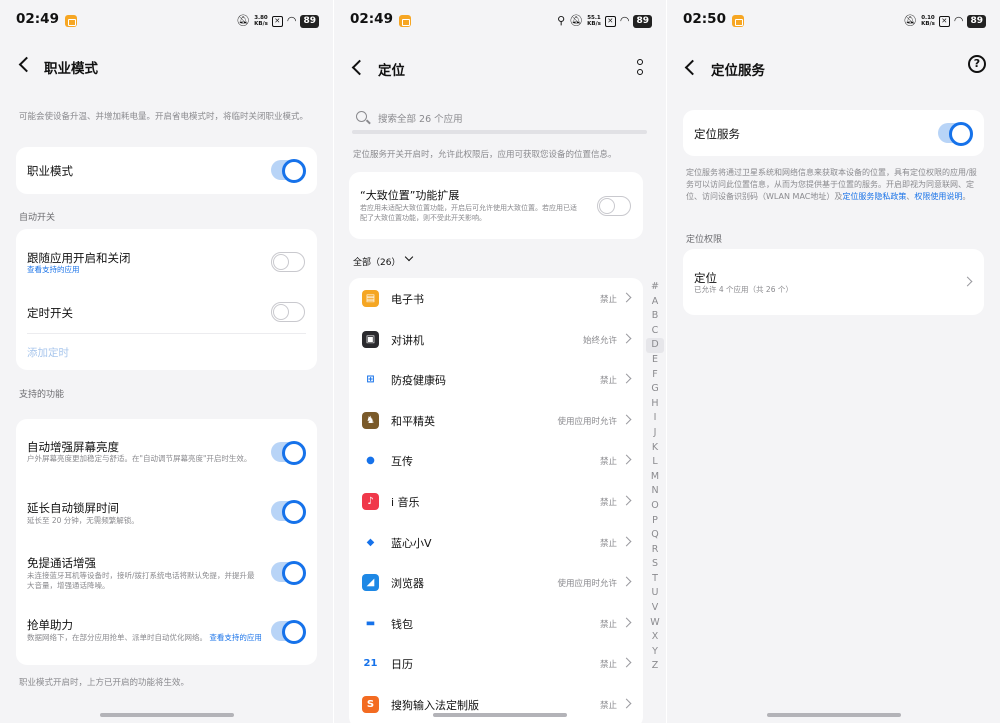 The height and width of the screenshot is (723, 1000). Describe the element at coordinates (288, 632) in the screenshot. I see `order-boost-toggle` at that location.